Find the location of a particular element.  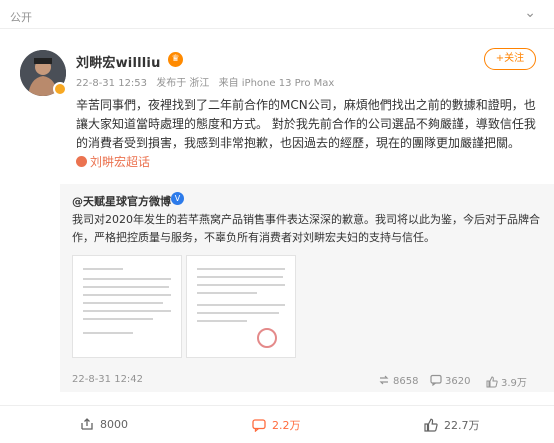

repost-comments: 3620 is located at coordinates (450, 380).